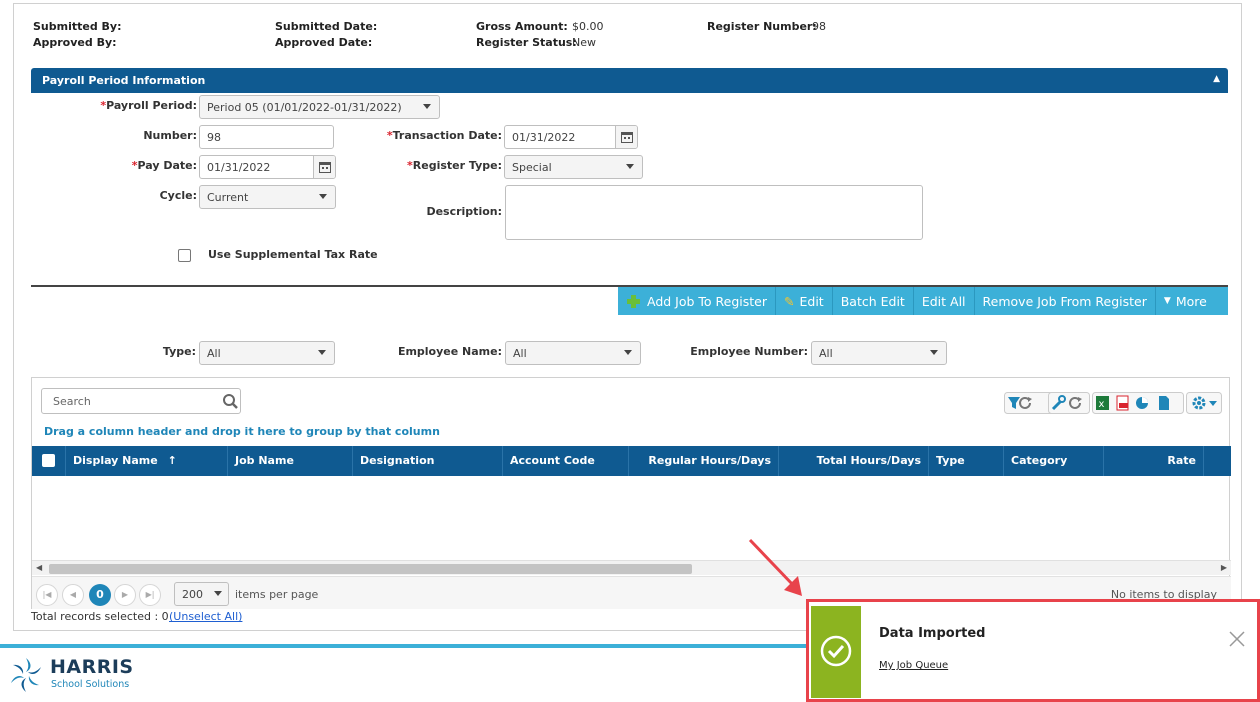  What do you see at coordinates (1237, 639) in the screenshot?
I see `close-icon` at bounding box center [1237, 639].